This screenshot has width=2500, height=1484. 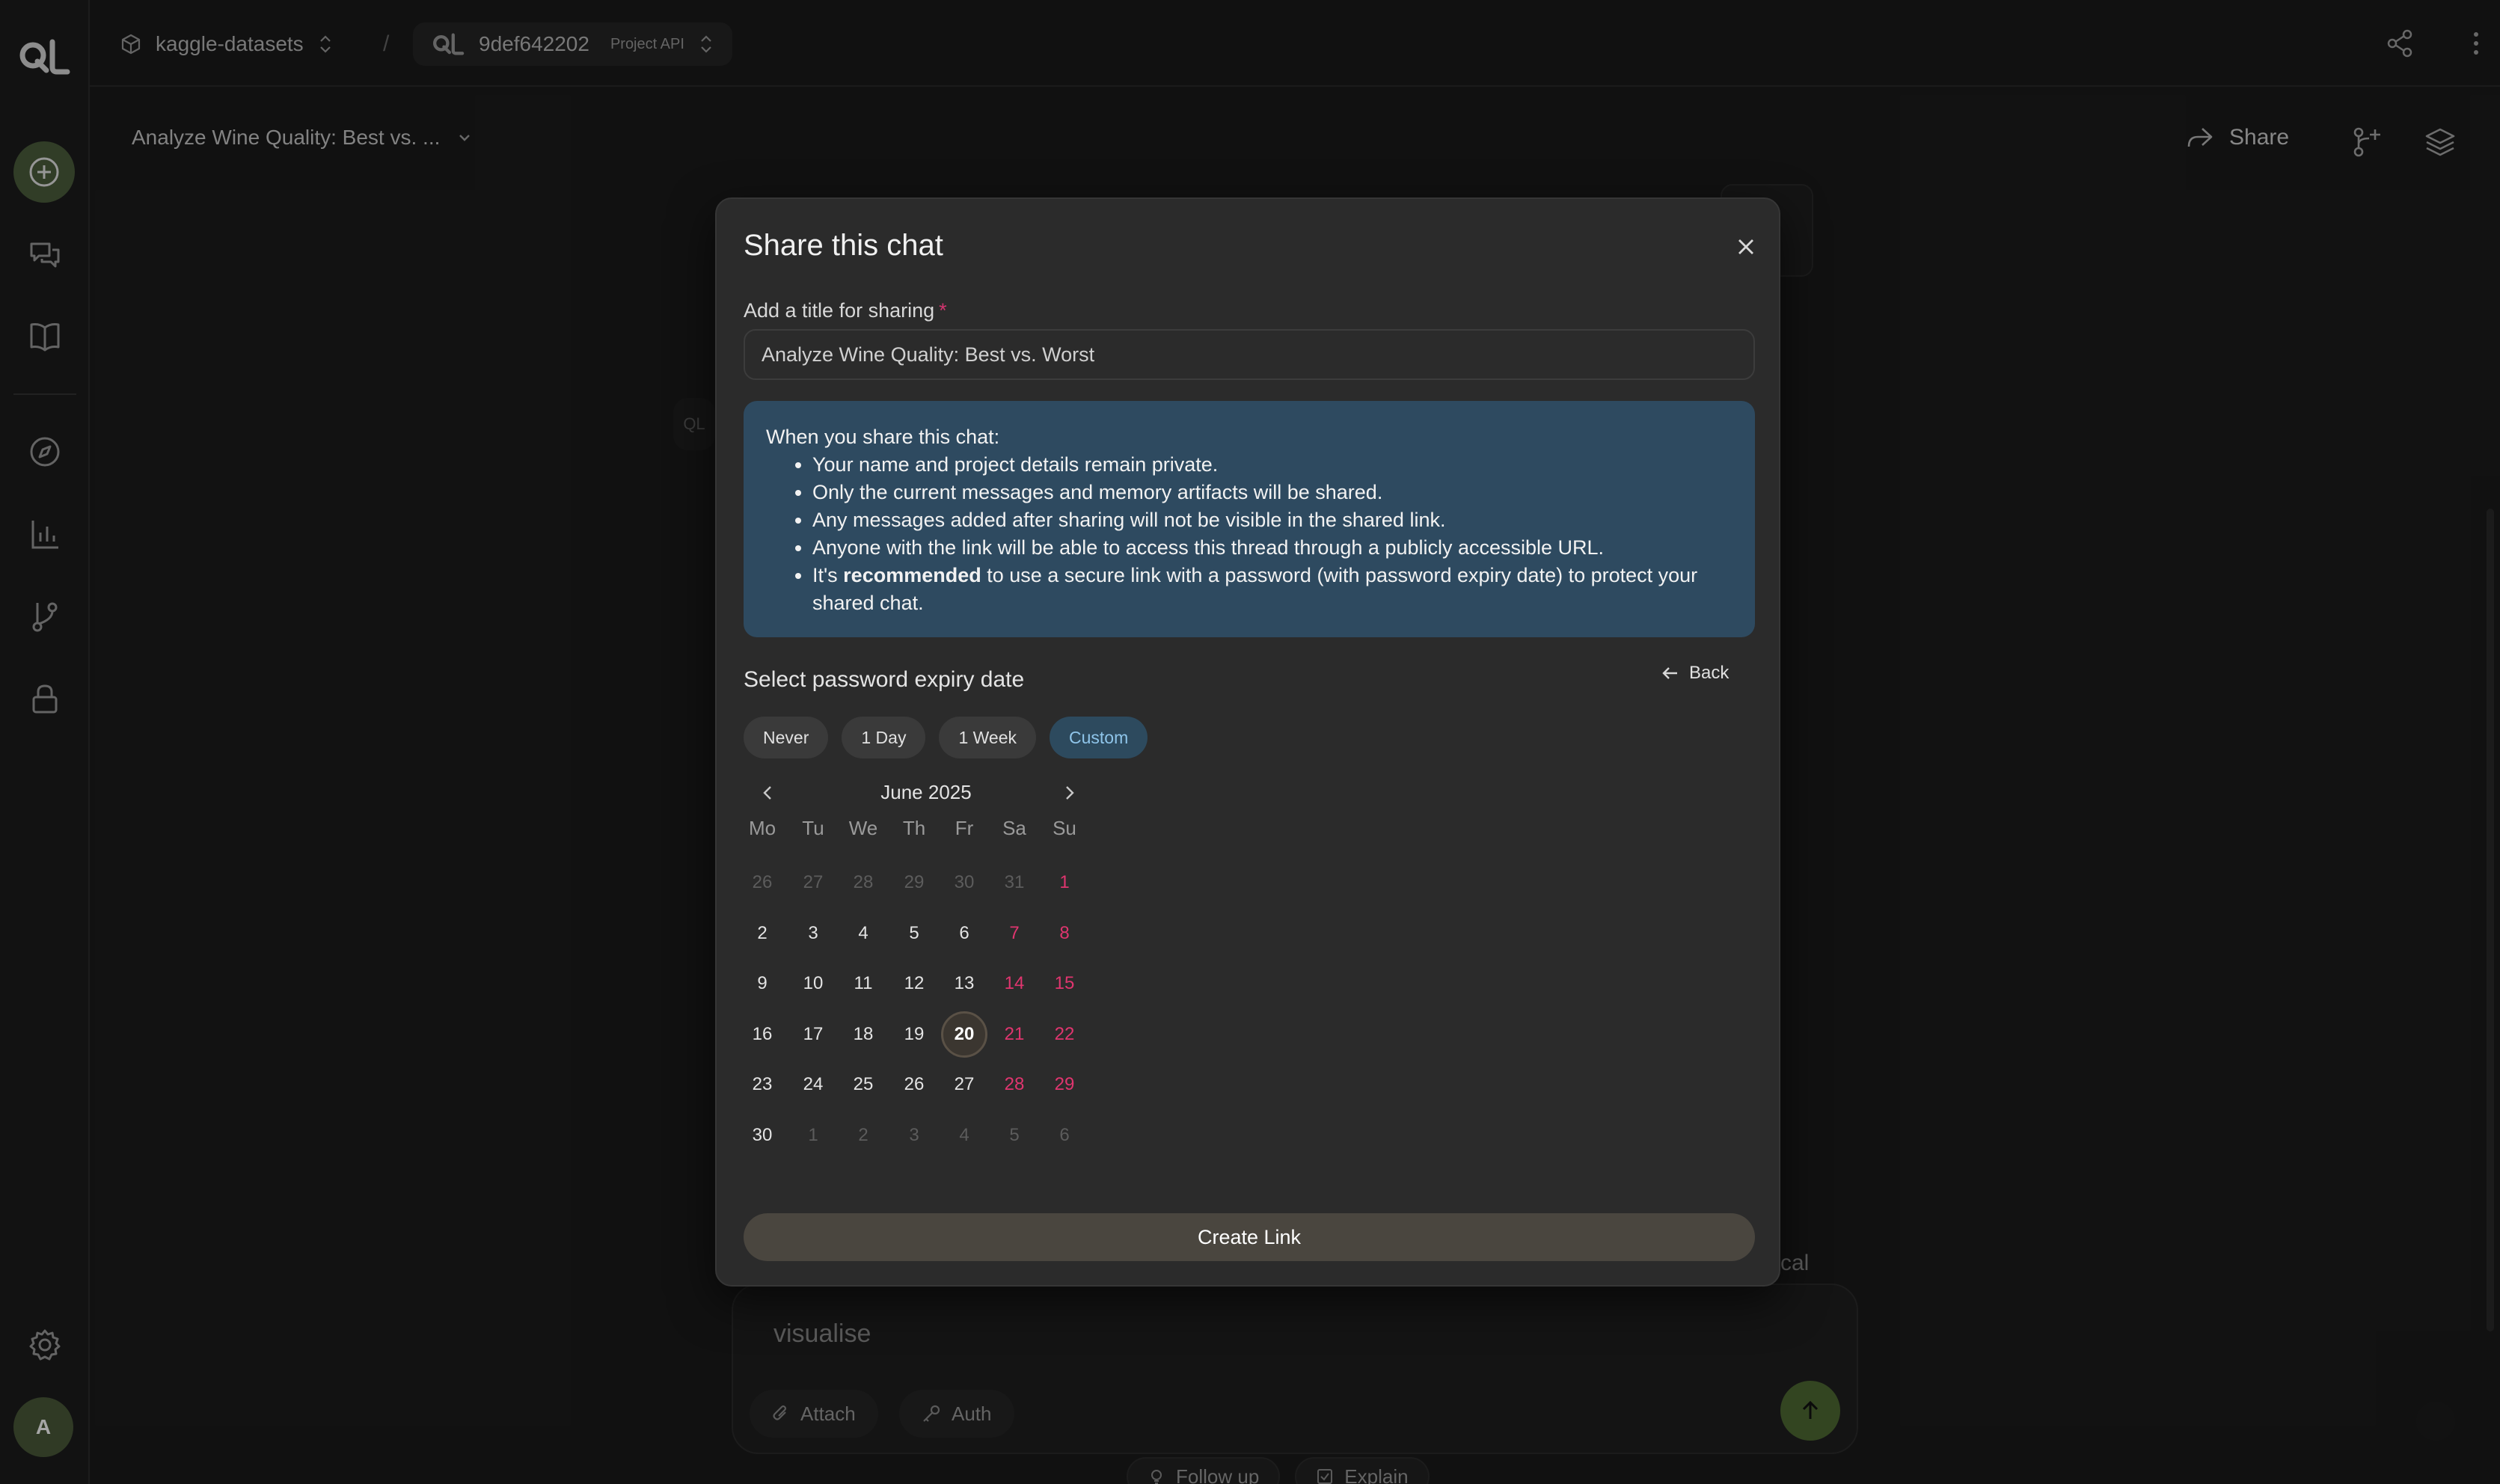 I want to click on calendar-day-outside-month: 3, so click(x=914, y=1135).